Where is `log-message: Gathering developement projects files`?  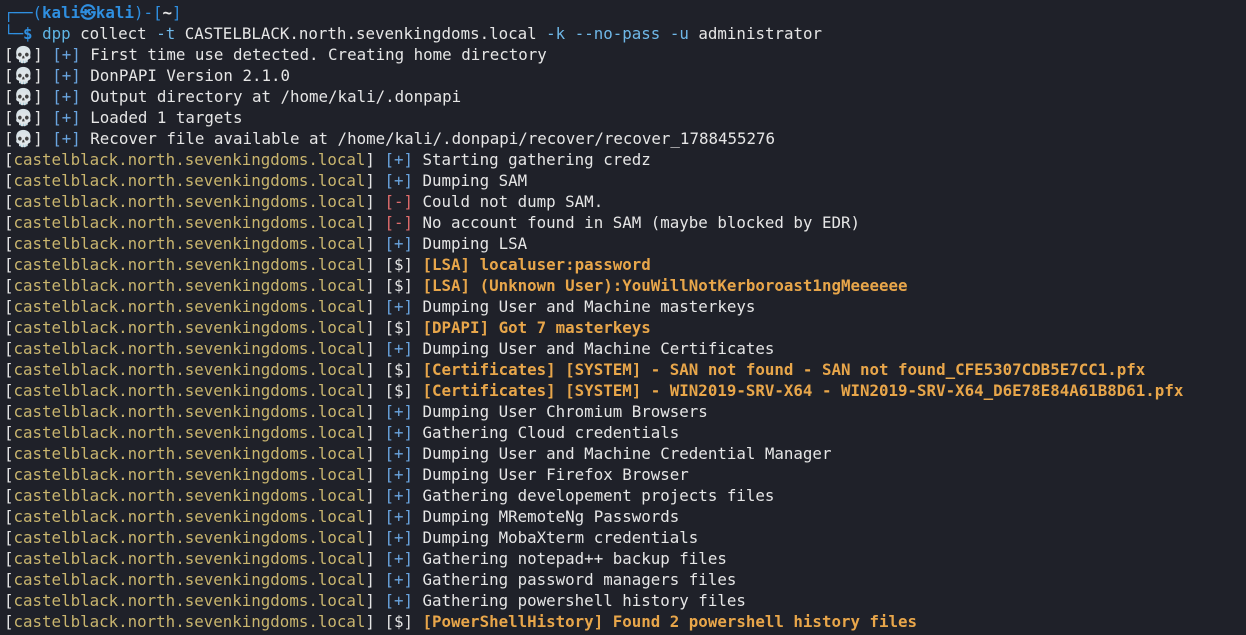 log-message: Gathering developement projects files is located at coordinates (598, 495).